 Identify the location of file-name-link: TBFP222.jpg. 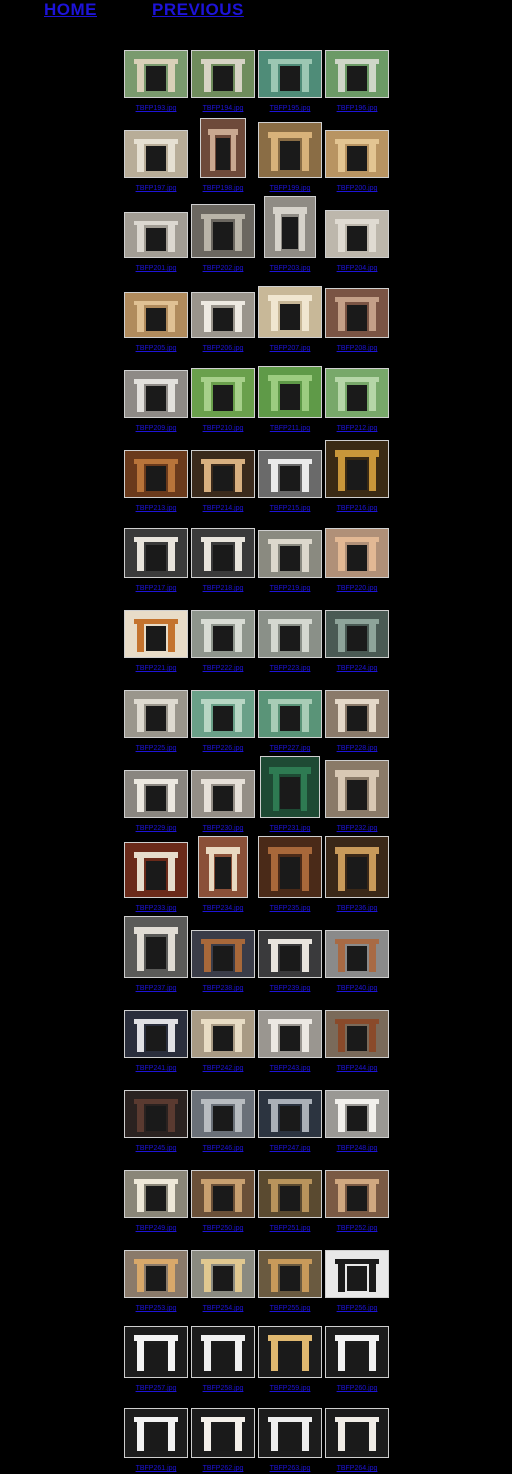
(223, 668).